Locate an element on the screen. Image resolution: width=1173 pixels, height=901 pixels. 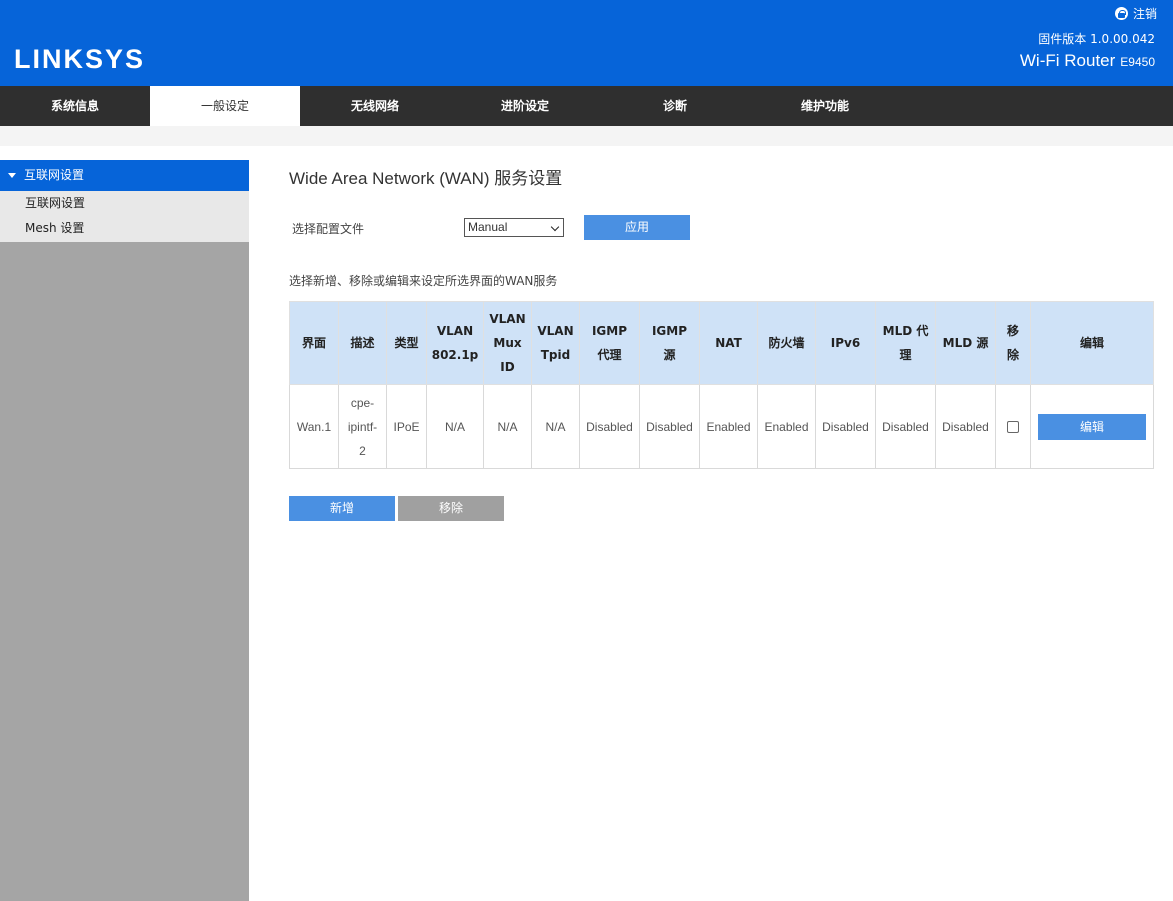
col-header-ipv6: IPv6 is located at coordinates (845, 343).